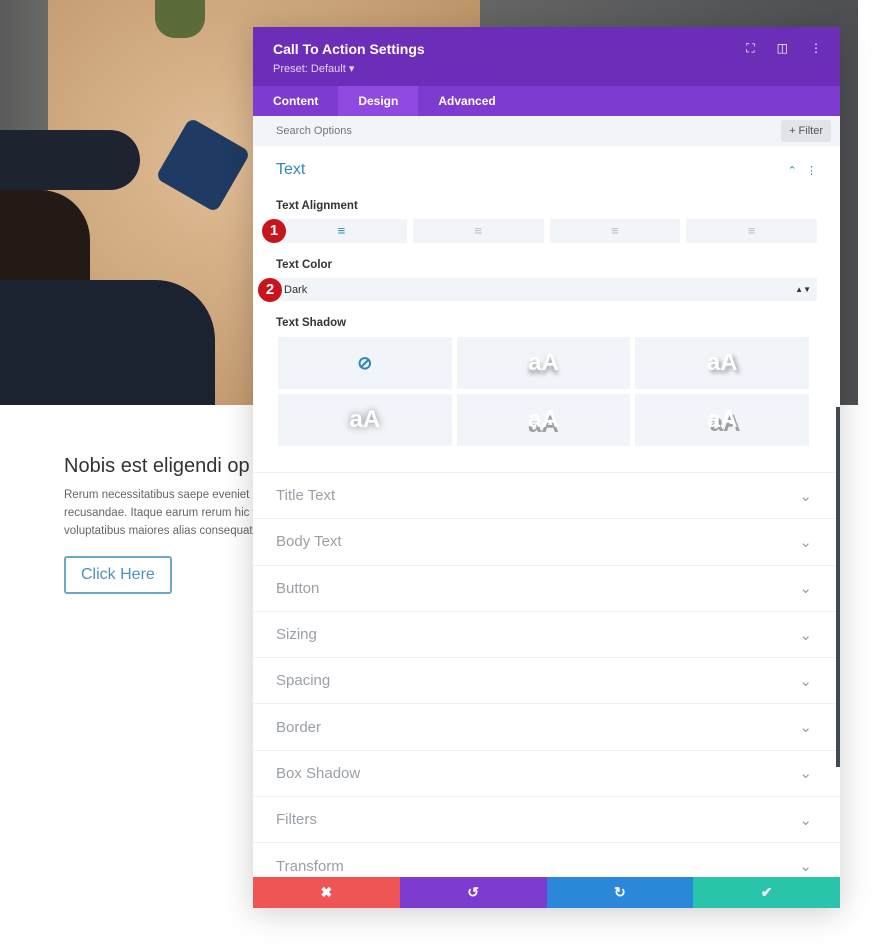 This screenshot has height=946, width=880. I want to click on align-center-button: ≡, so click(478, 231).